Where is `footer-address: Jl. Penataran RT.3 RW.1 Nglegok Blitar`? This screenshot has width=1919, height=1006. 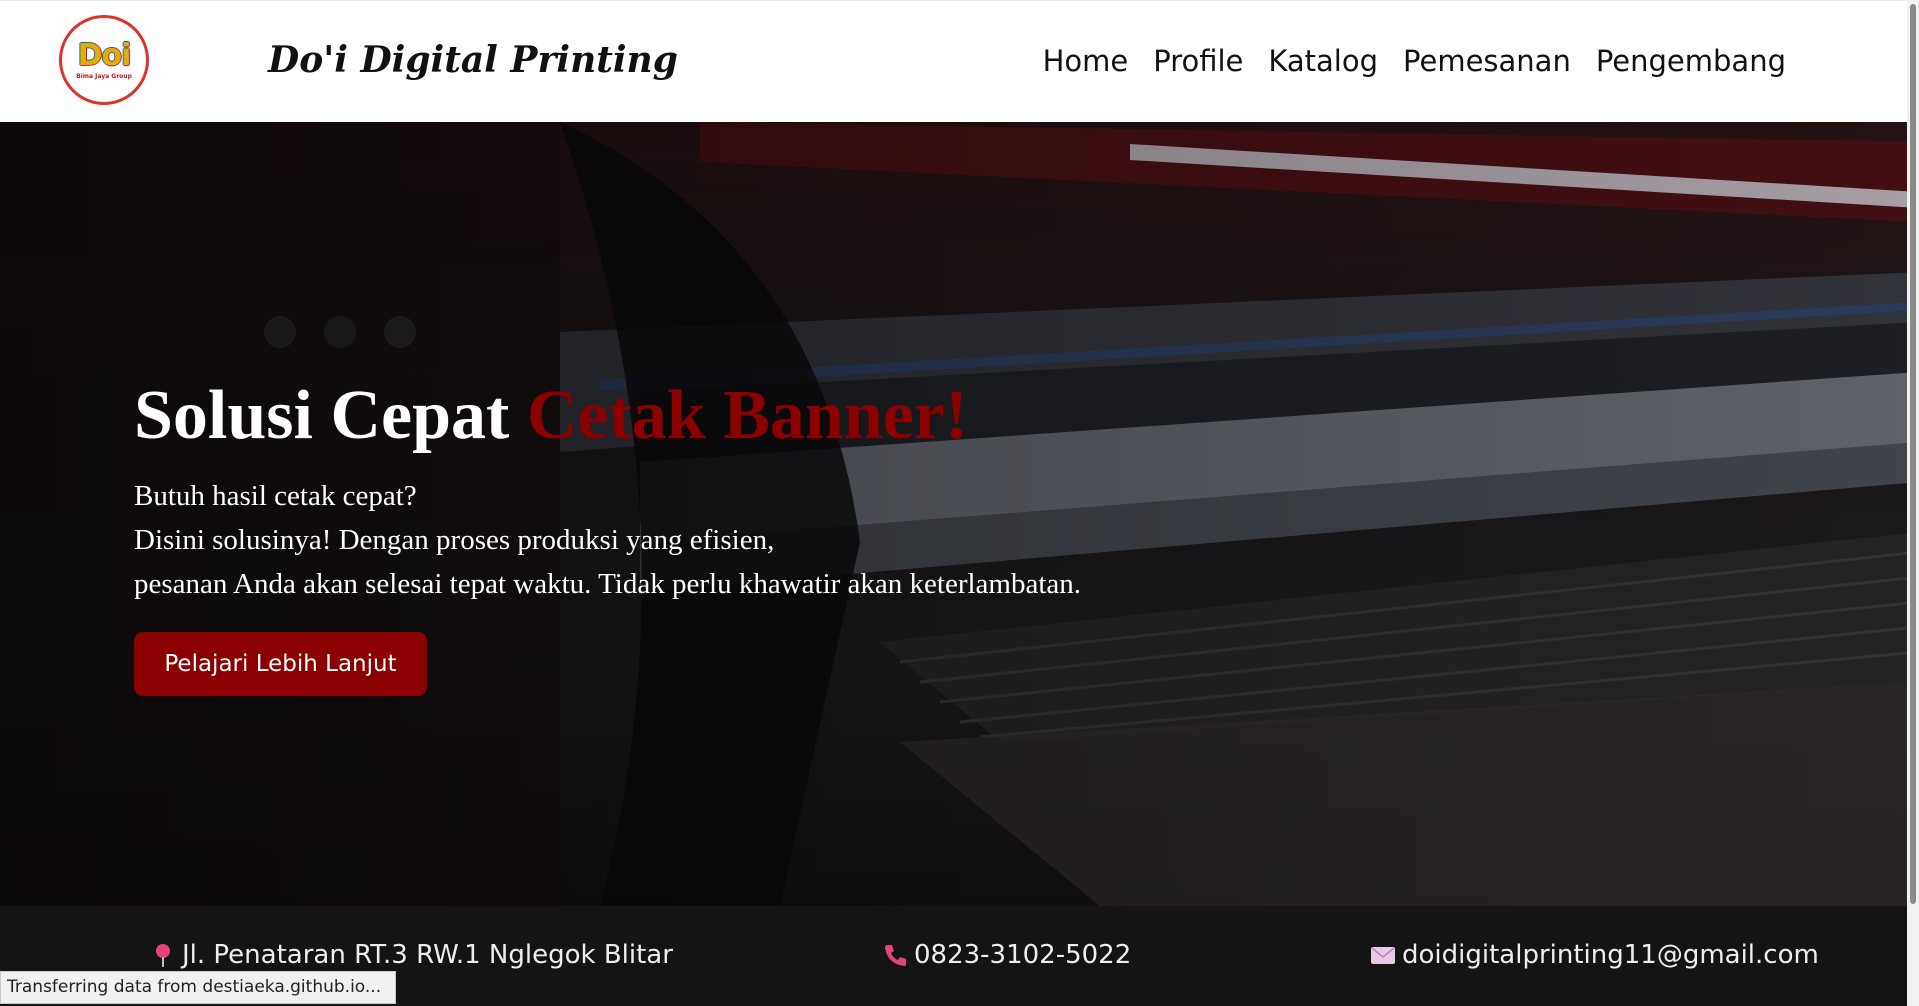 footer-address: Jl. Penataran RT.3 RW.1 Nglegok Blitar is located at coordinates (411, 955).